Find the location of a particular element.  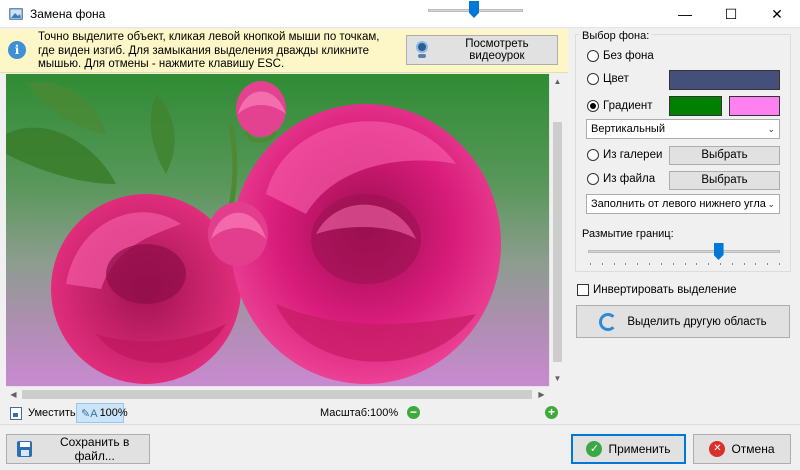

gradient-direction-select: Вертикальный ⌄ is located at coordinates (683, 129).